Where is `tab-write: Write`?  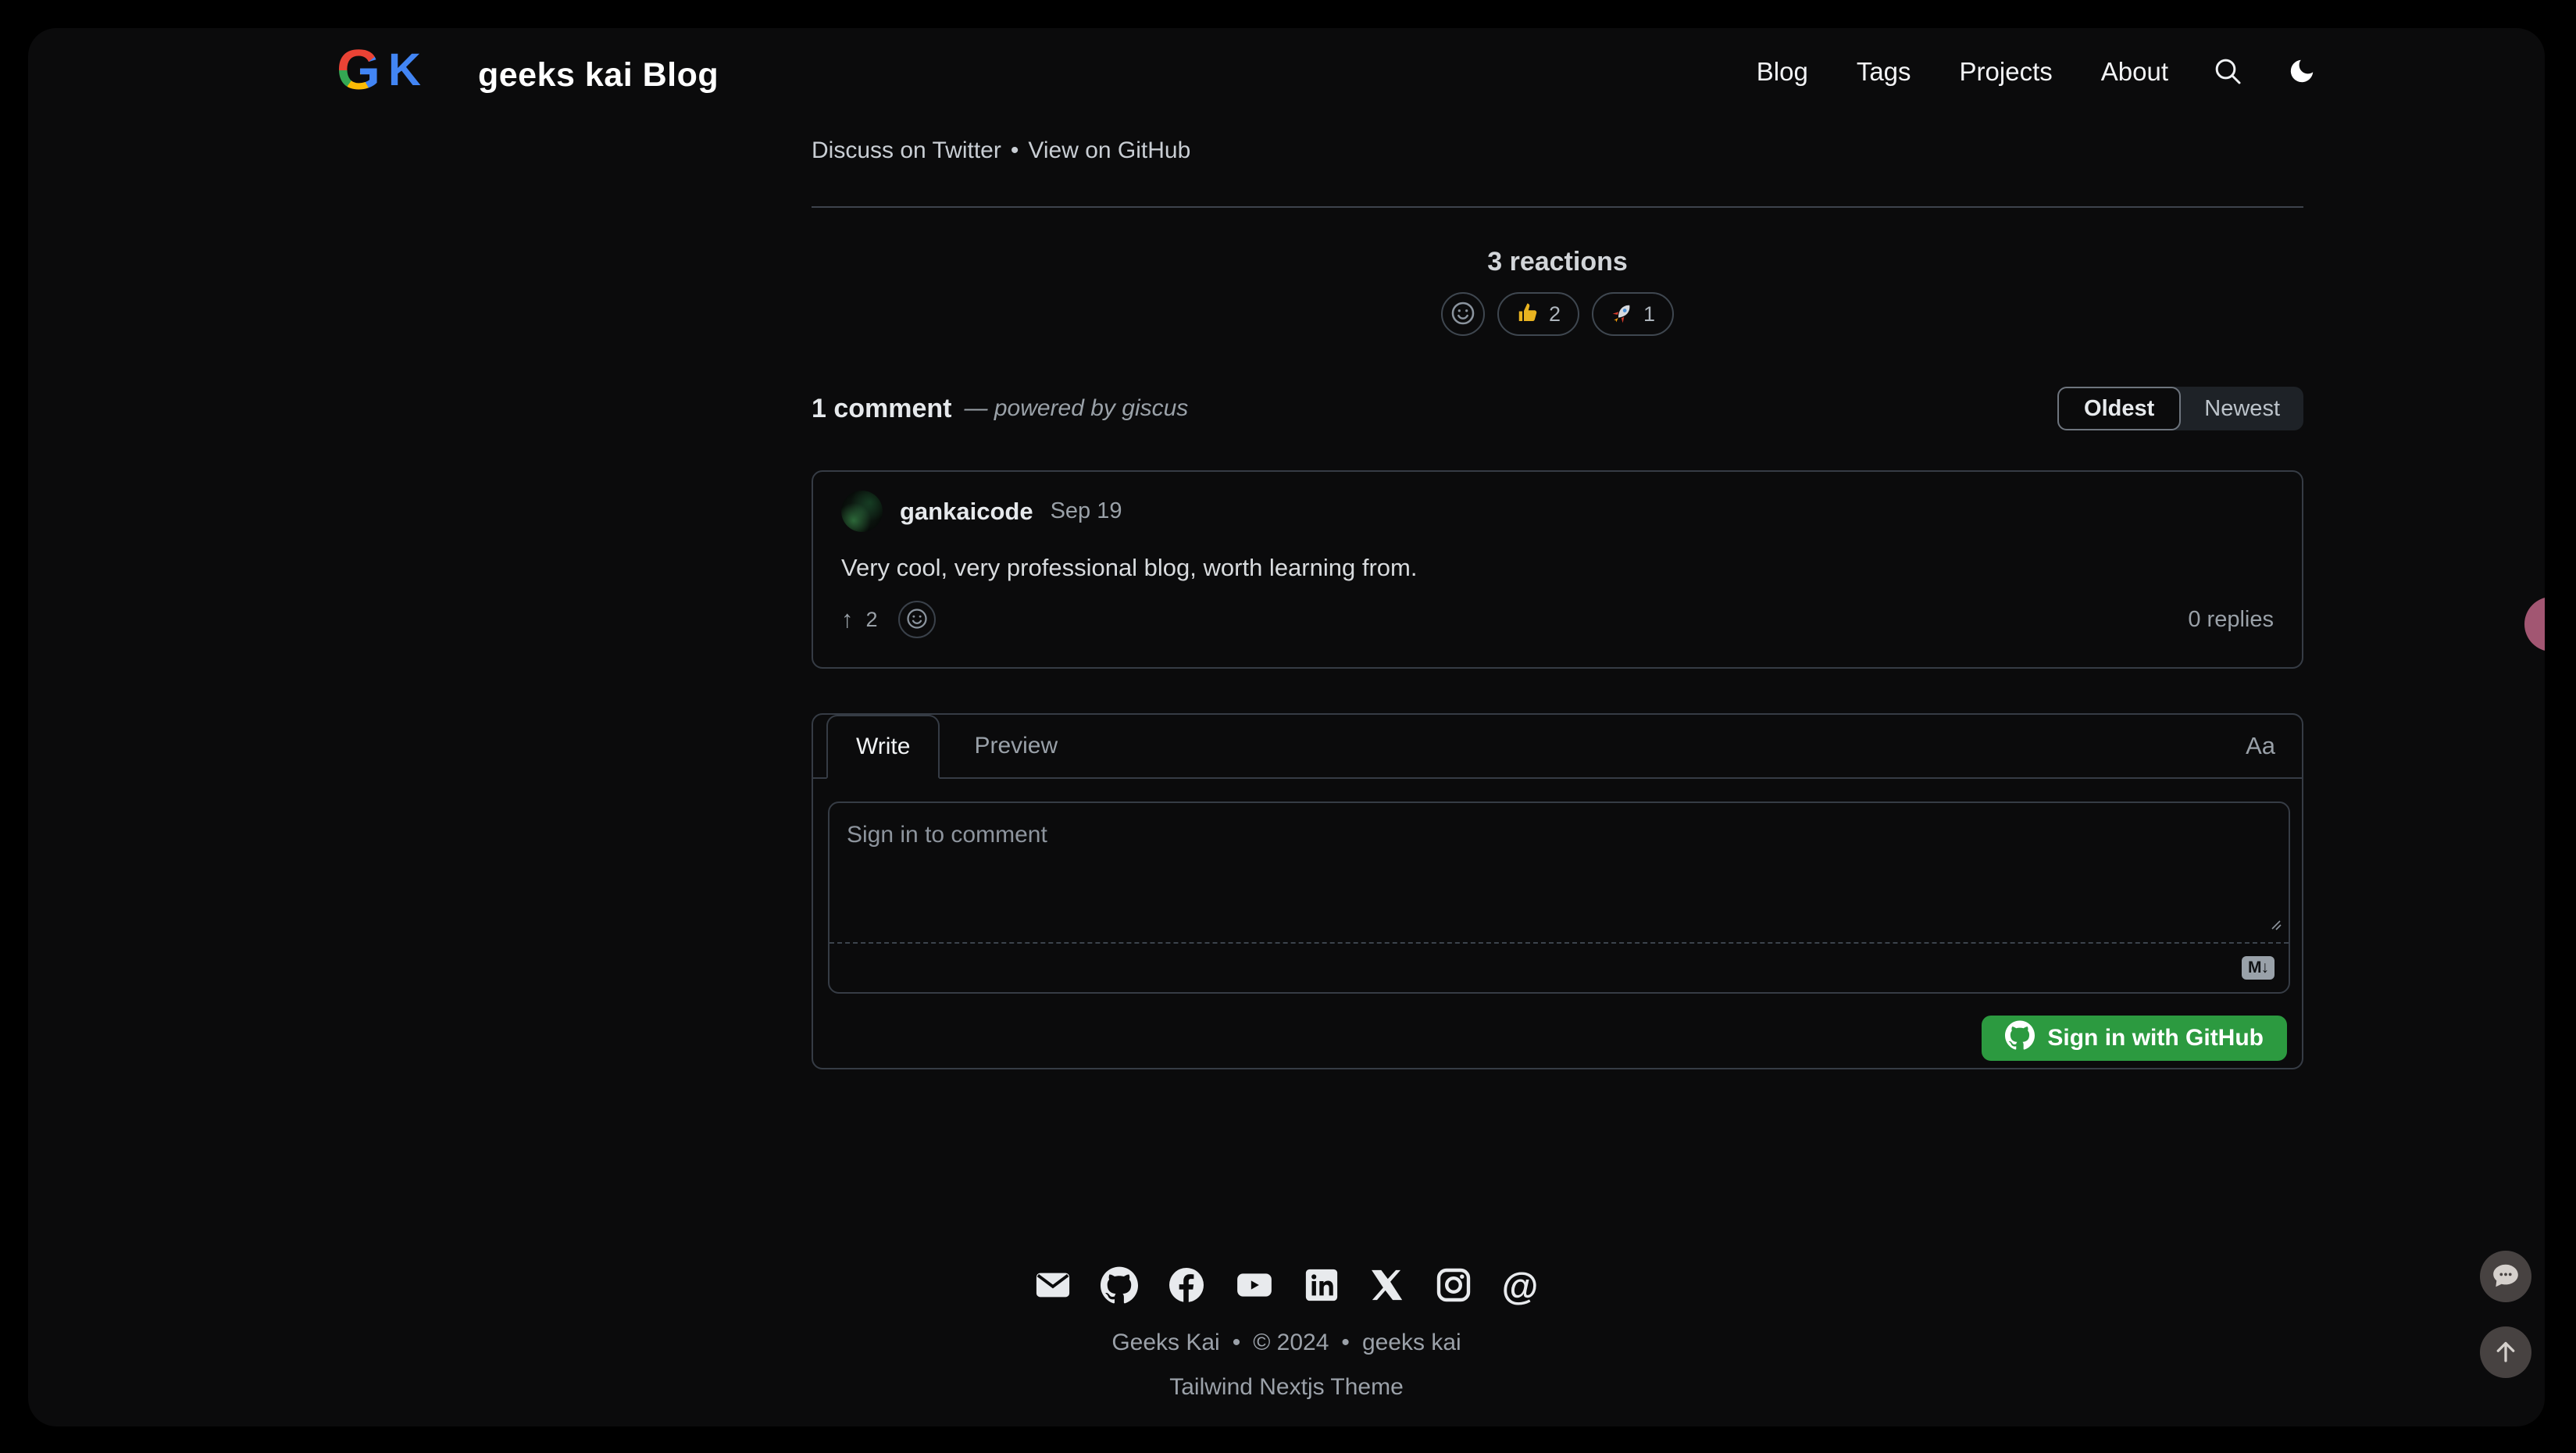 tab-write: Write is located at coordinates (883, 747).